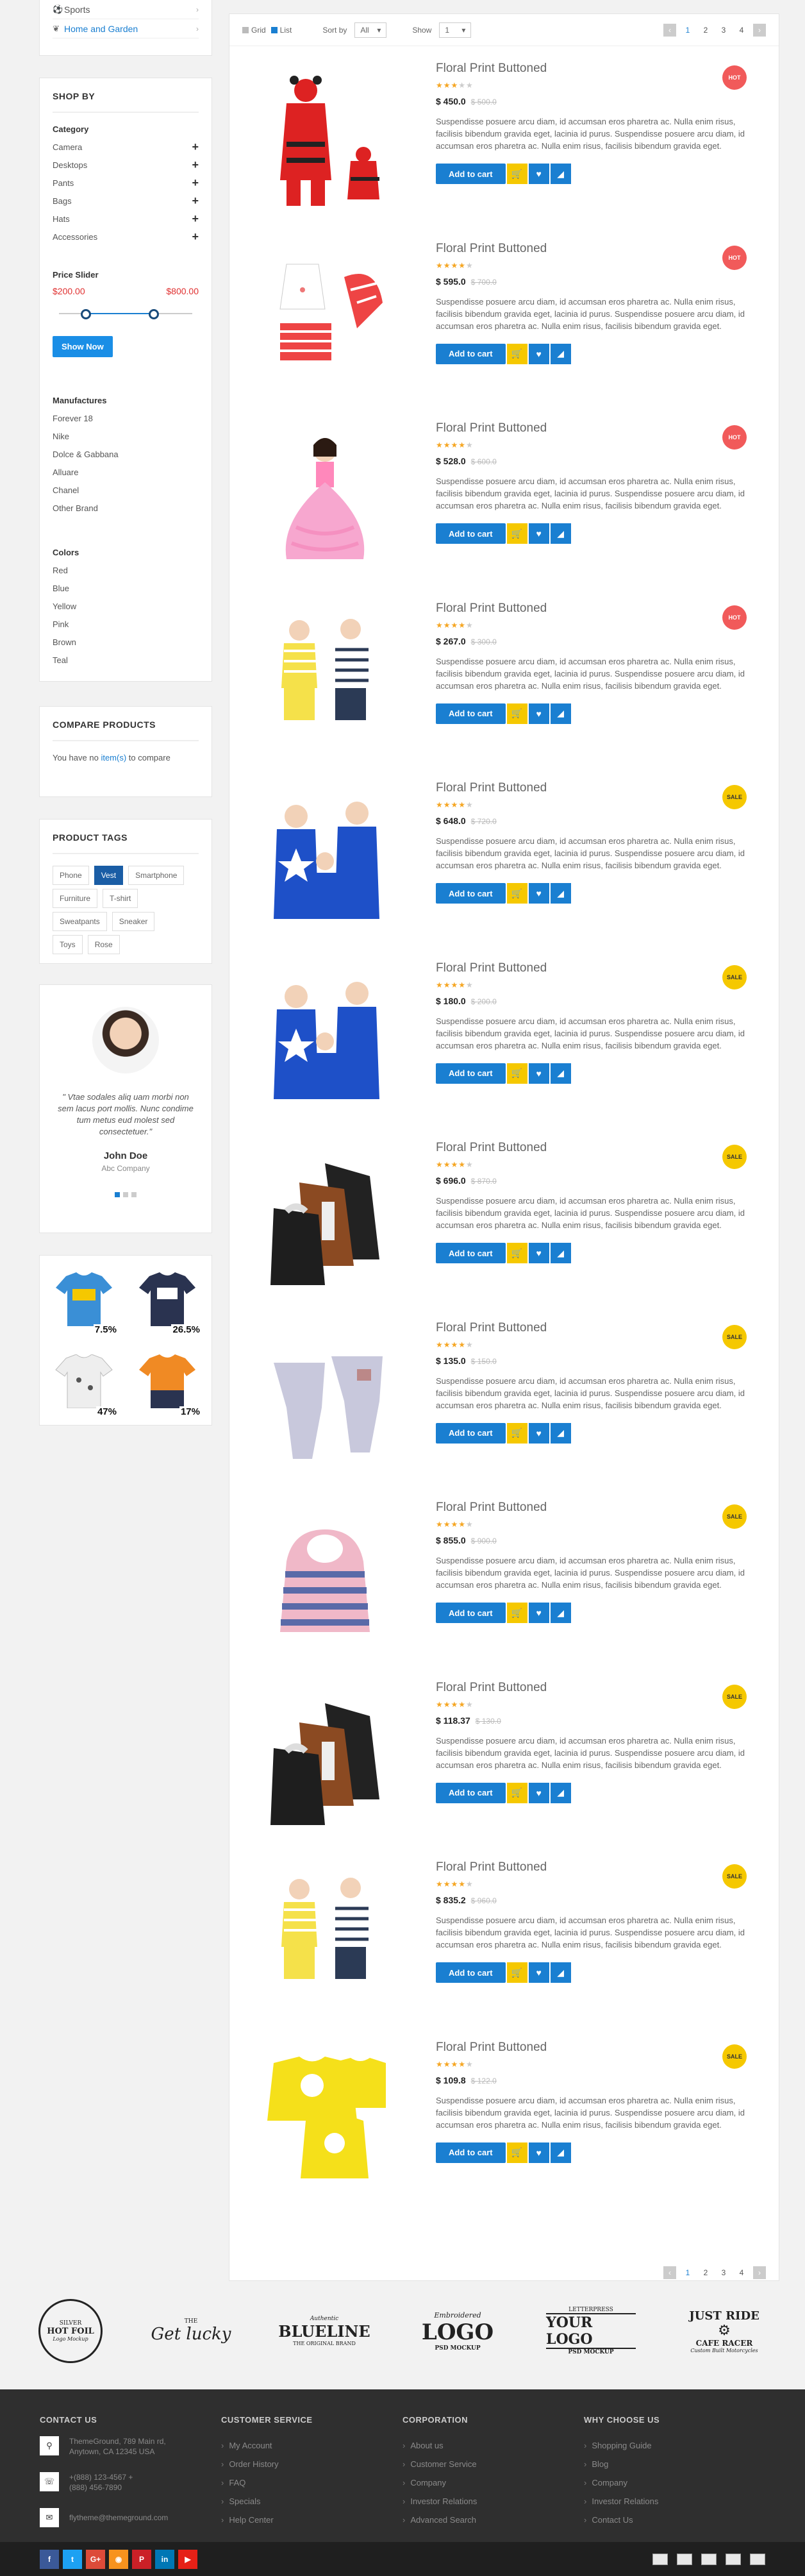 This screenshot has width=805, height=2576. Describe the element at coordinates (126, 454) in the screenshot. I see `manufacturer-link: Dolce & Gabbana` at that location.